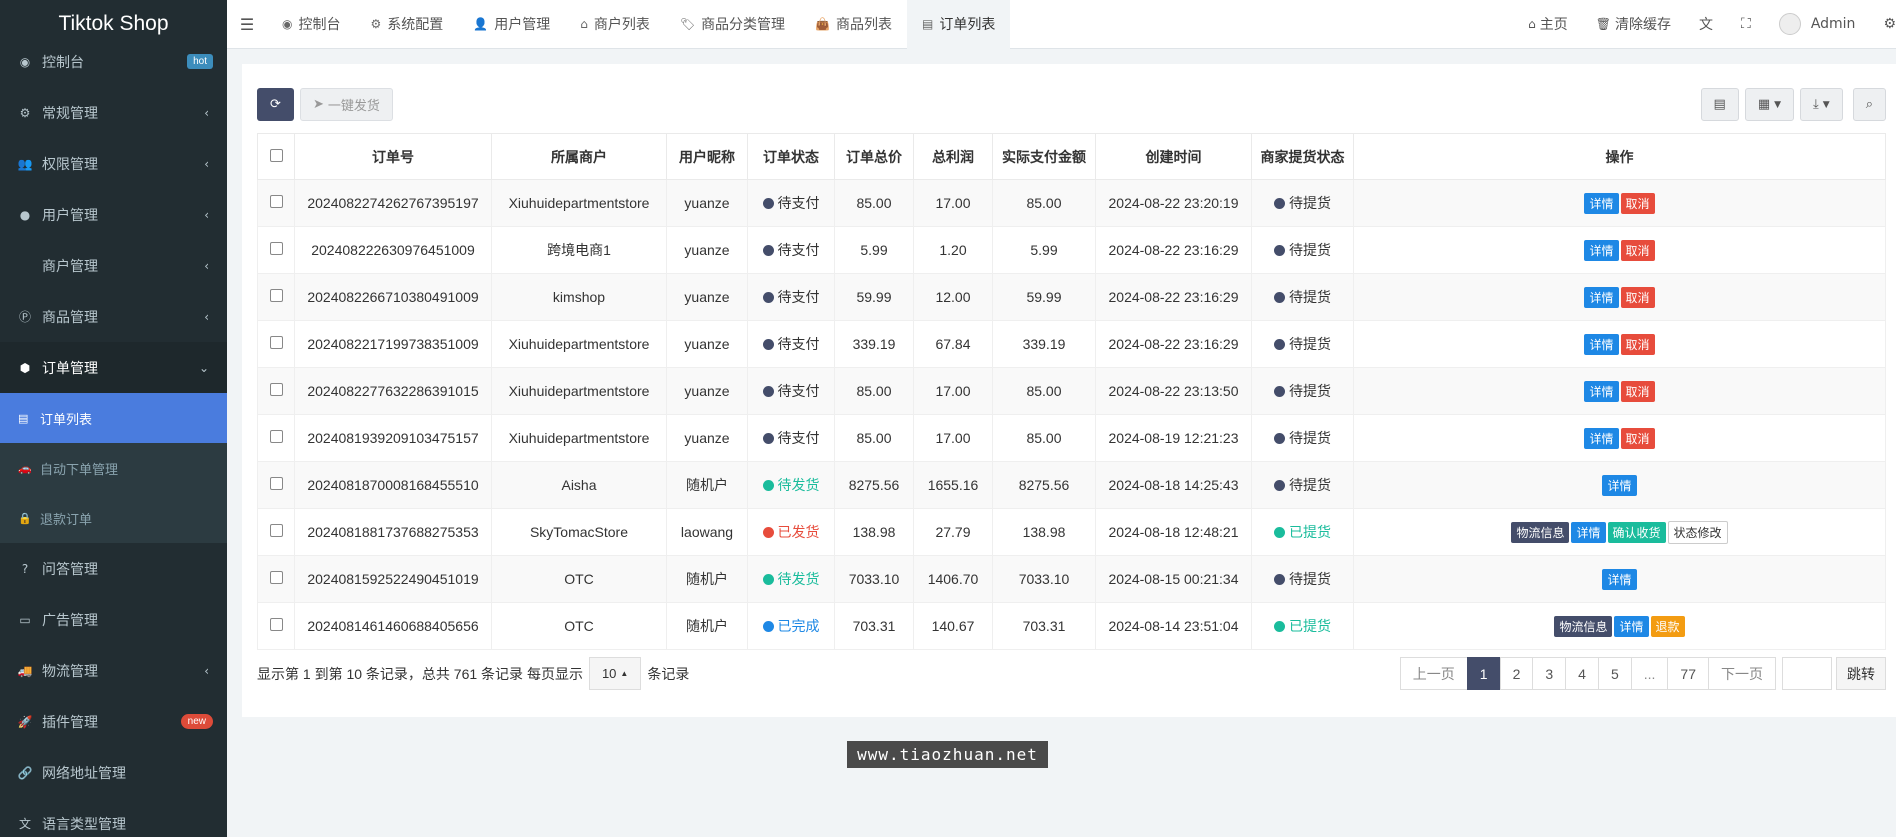  I want to click on trash-icon: 🗑, so click(1603, 24).